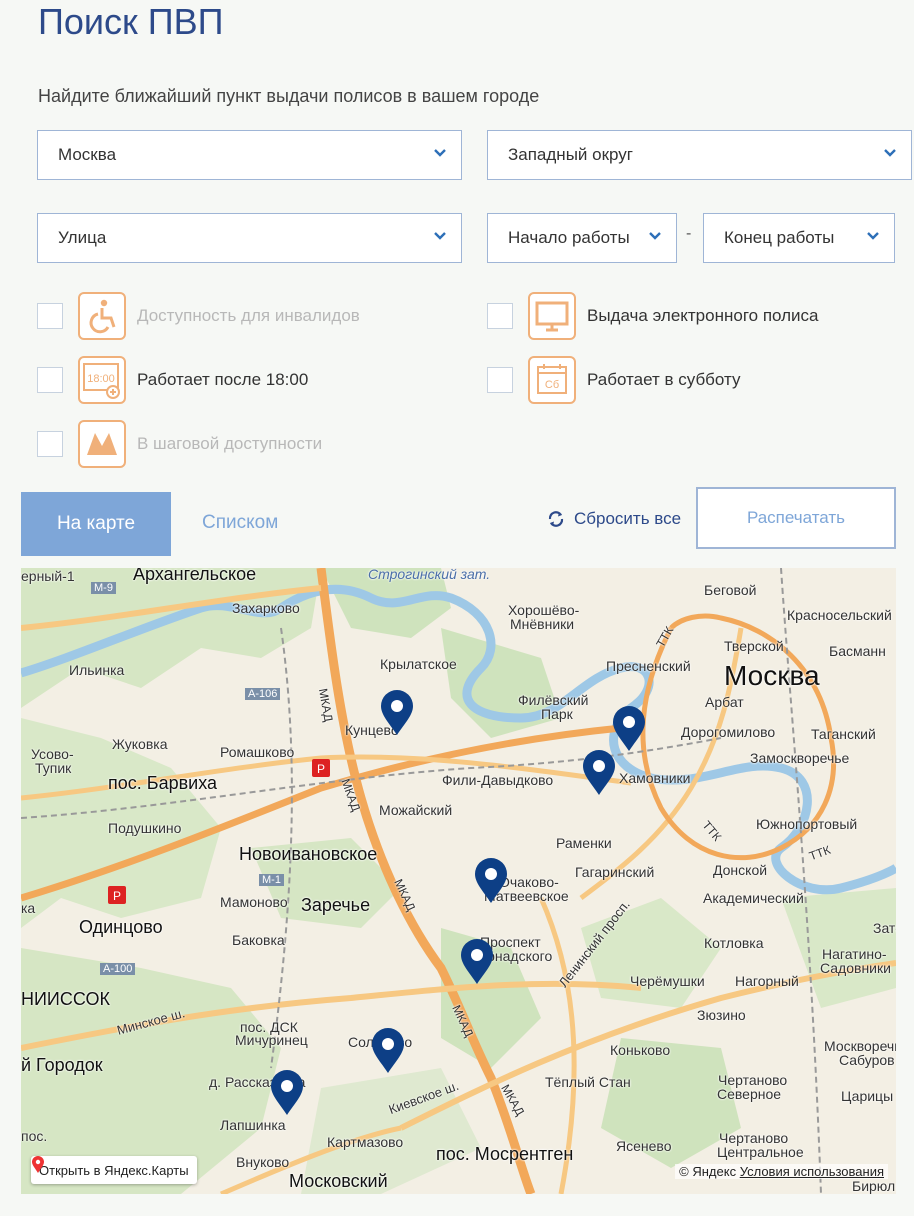  I want to click on map-label: Черёмушки, so click(667, 981).